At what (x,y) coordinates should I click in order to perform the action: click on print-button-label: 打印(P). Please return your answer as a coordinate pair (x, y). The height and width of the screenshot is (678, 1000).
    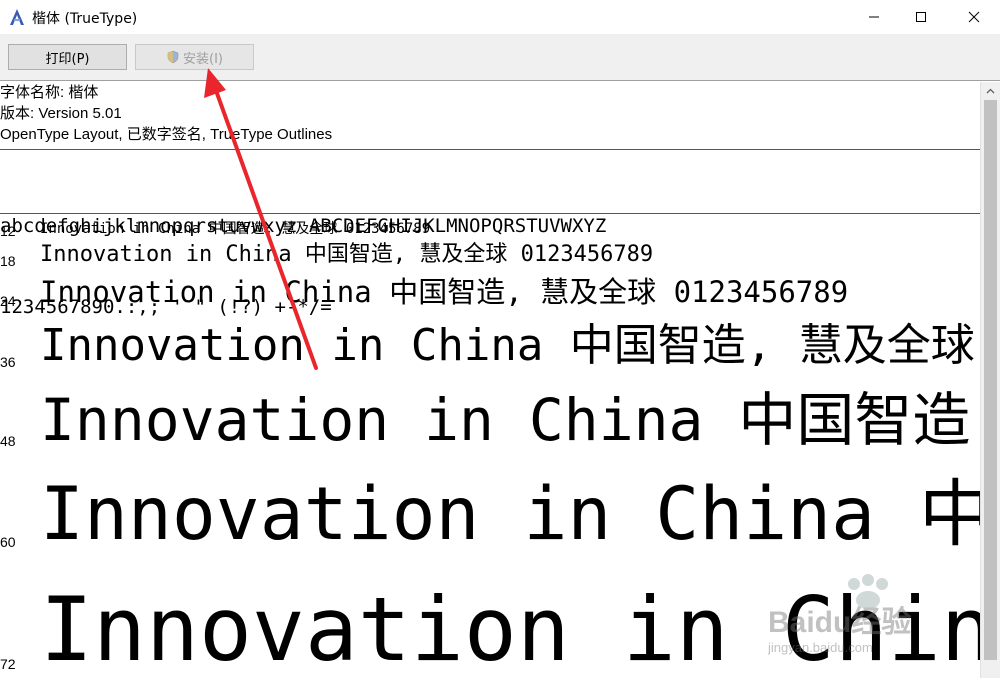
    Looking at the image, I should click on (67, 59).